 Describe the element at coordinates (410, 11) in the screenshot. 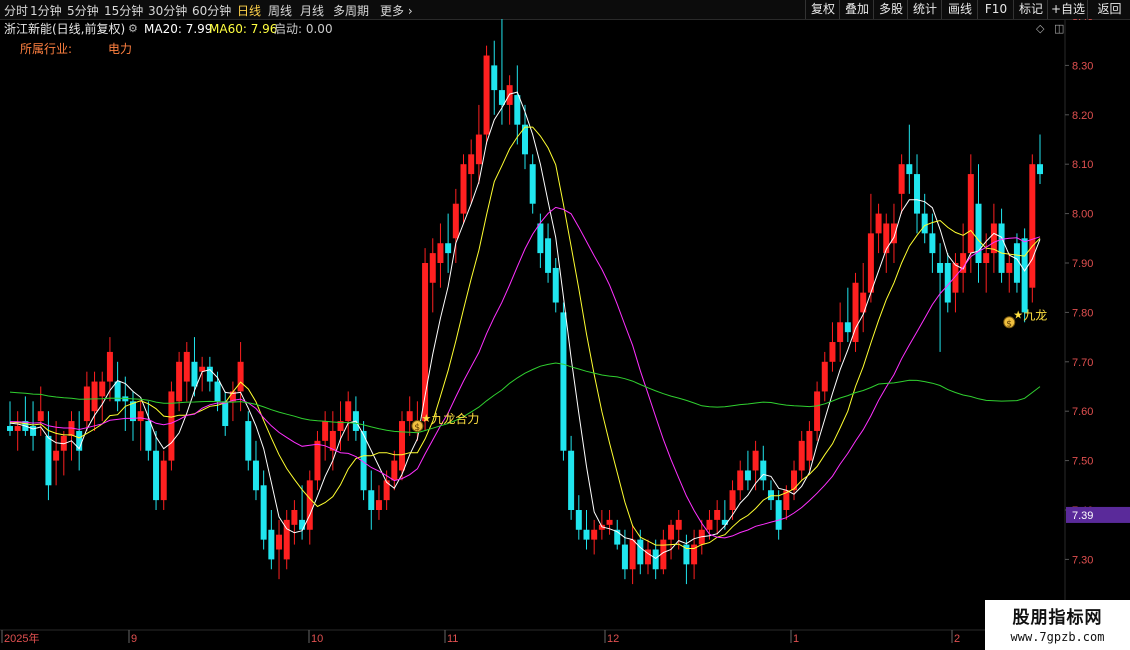

I see `chevron-right-icon: ›` at that location.